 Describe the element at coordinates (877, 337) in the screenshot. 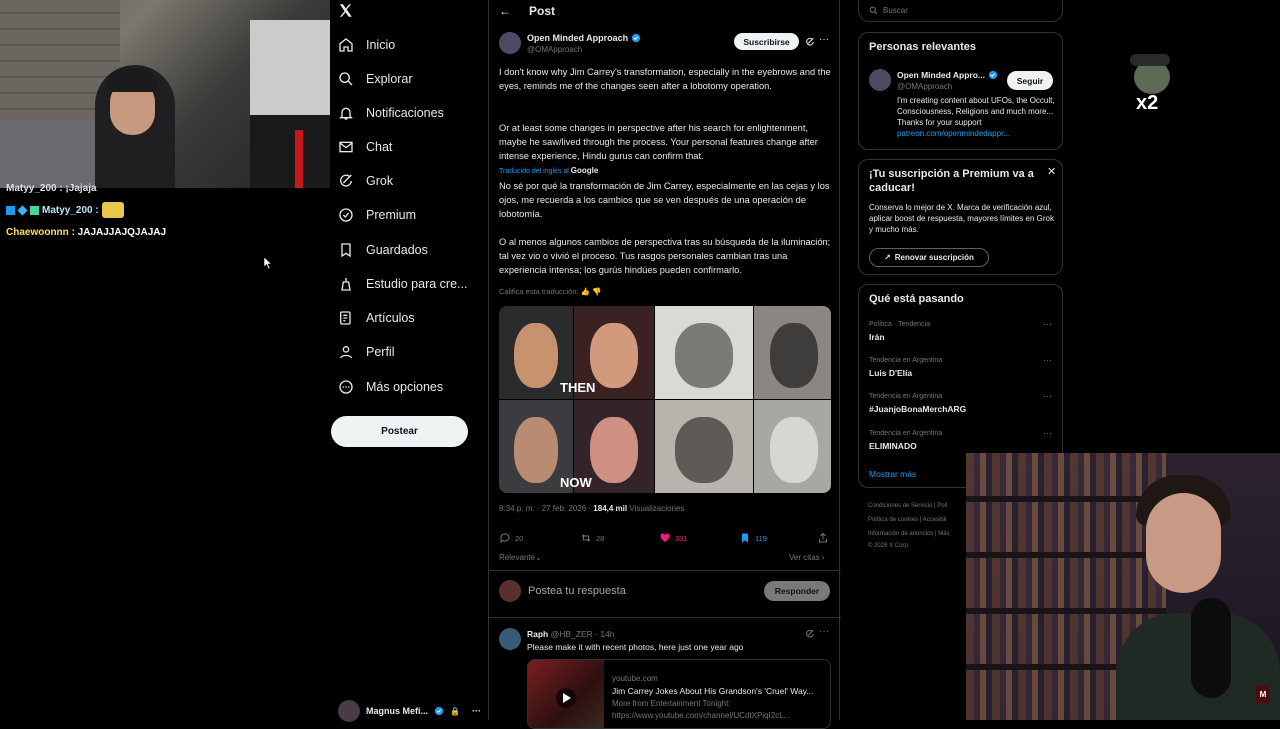

I see `trend-item: Irán` at that location.